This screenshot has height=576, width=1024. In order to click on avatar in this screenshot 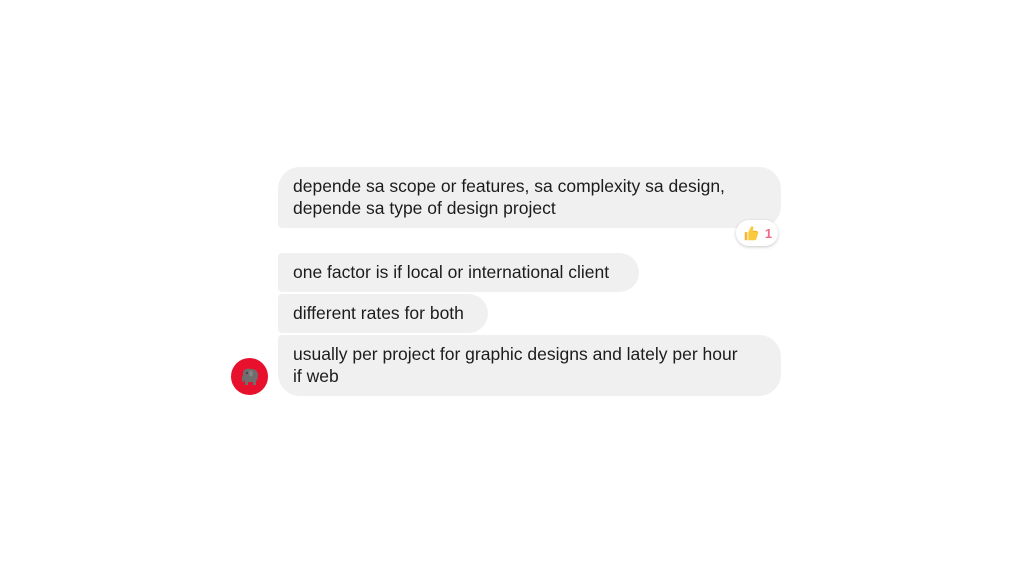, I will do `click(249, 376)`.